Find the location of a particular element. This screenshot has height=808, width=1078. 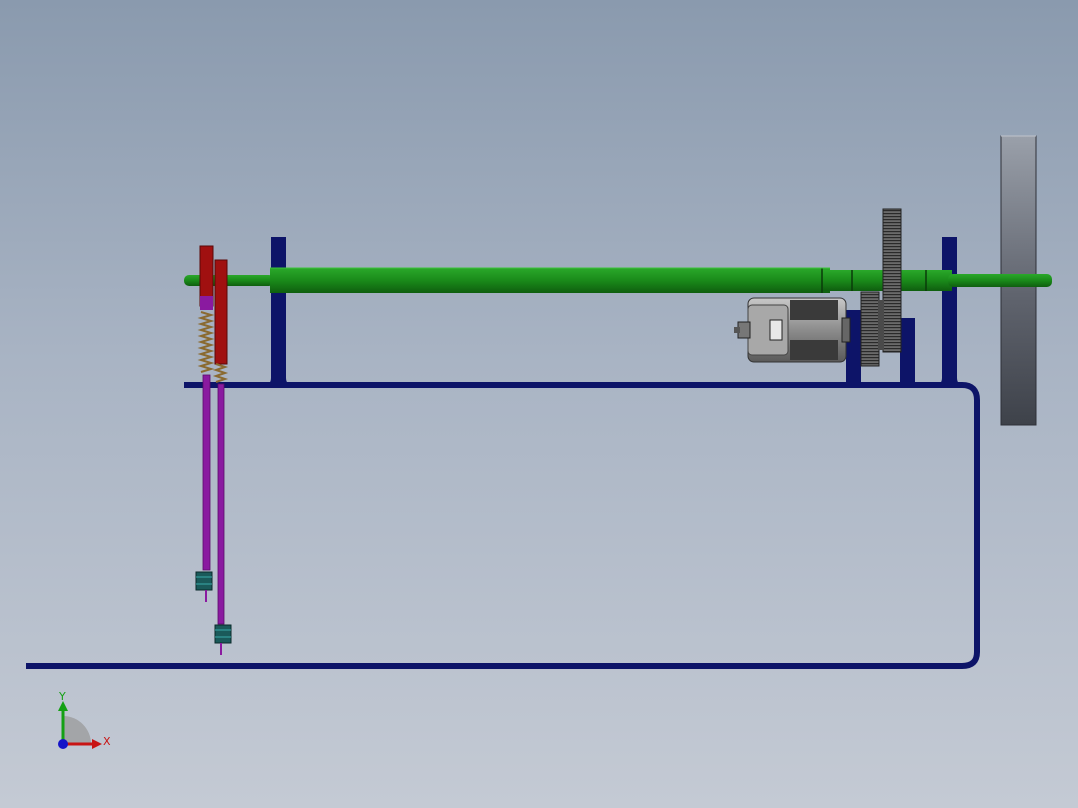

frame-post-right is located at coordinates (949, 311).